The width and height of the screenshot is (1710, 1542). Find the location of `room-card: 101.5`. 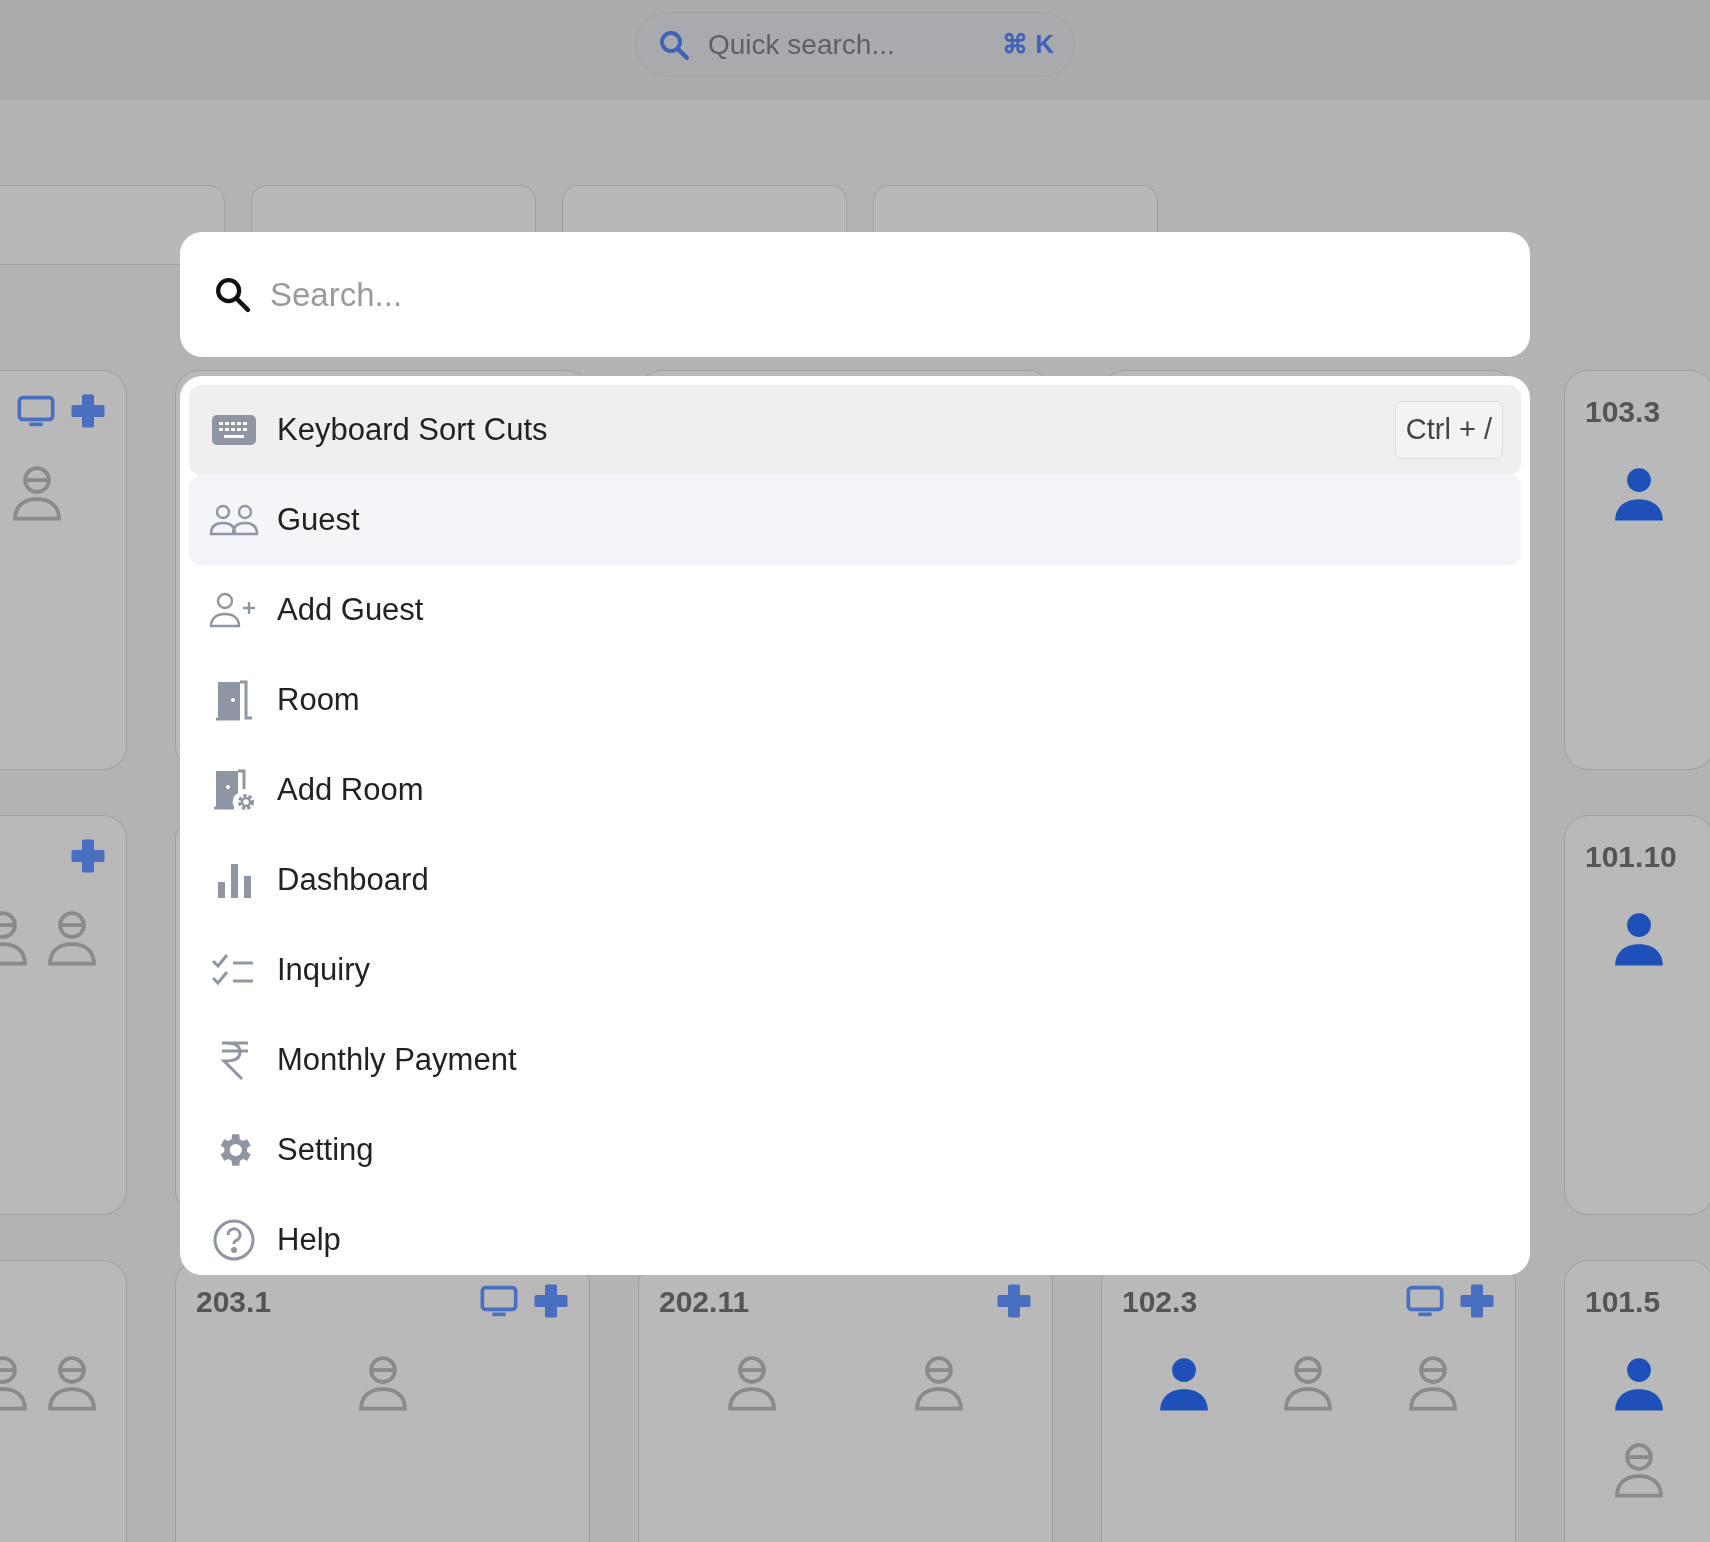

room-card: 101.5 is located at coordinates (1637, 1401).